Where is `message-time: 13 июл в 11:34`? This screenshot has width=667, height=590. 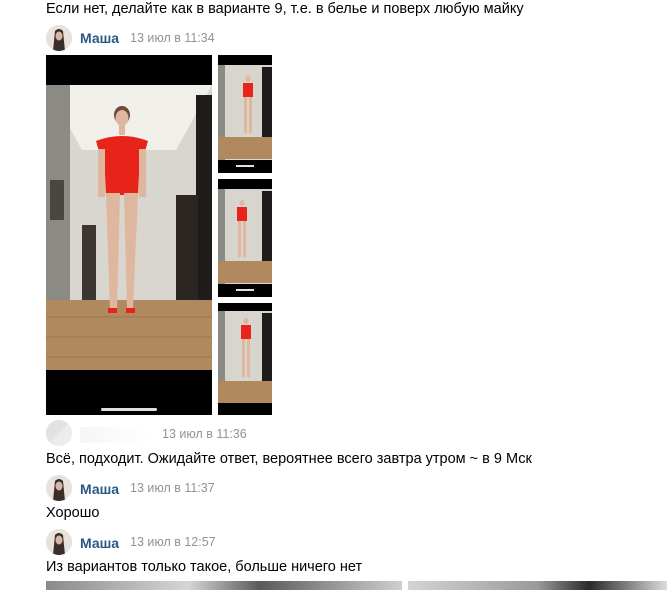
message-time: 13 июл в 11:34 is located at coordinates (172, 38).